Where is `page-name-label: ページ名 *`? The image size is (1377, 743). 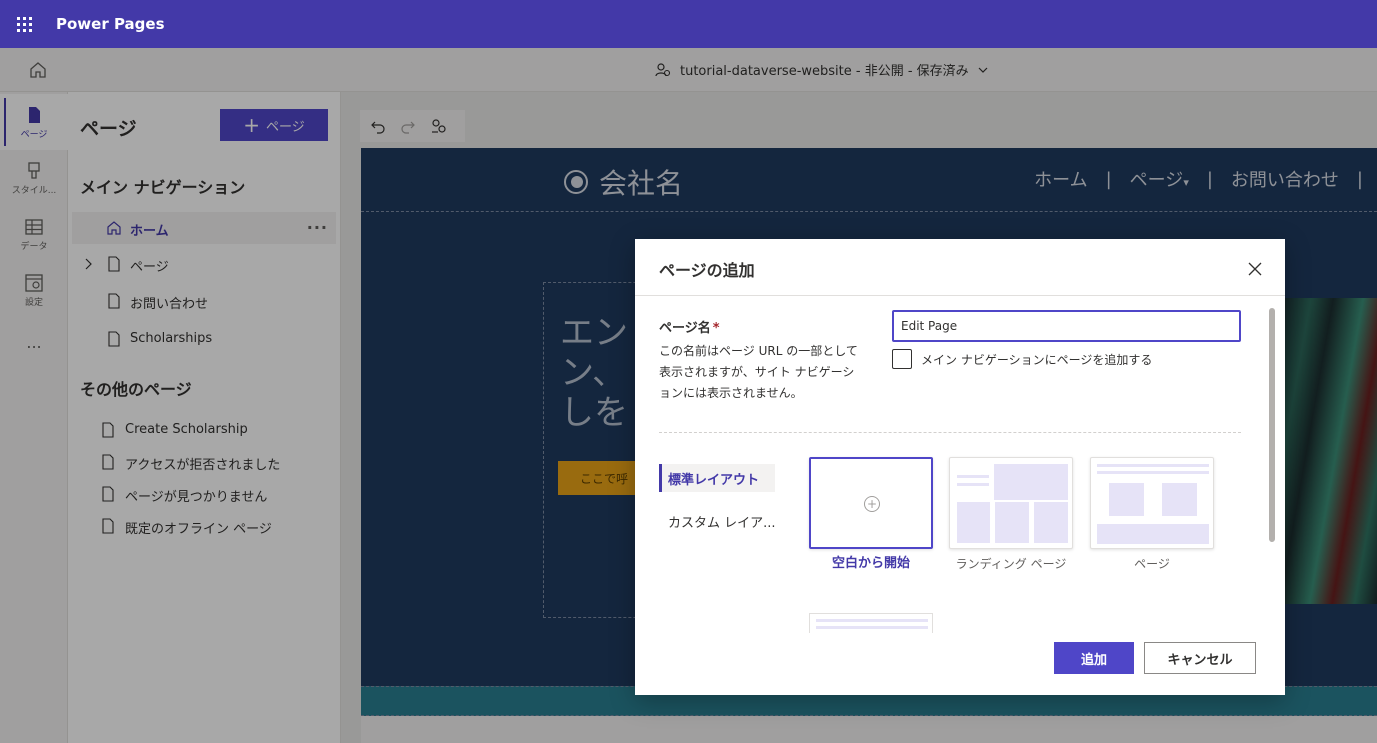 page-name-label: ページ名 * is located at coordinates (689, 328).